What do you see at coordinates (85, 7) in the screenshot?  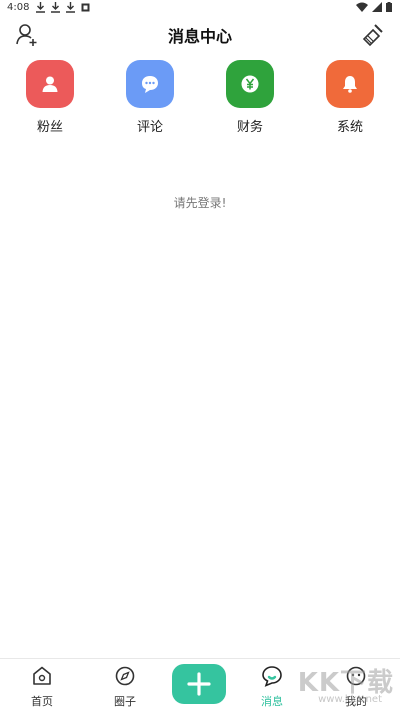 I see `app-notification-icon` at bounding box center [85, 7].